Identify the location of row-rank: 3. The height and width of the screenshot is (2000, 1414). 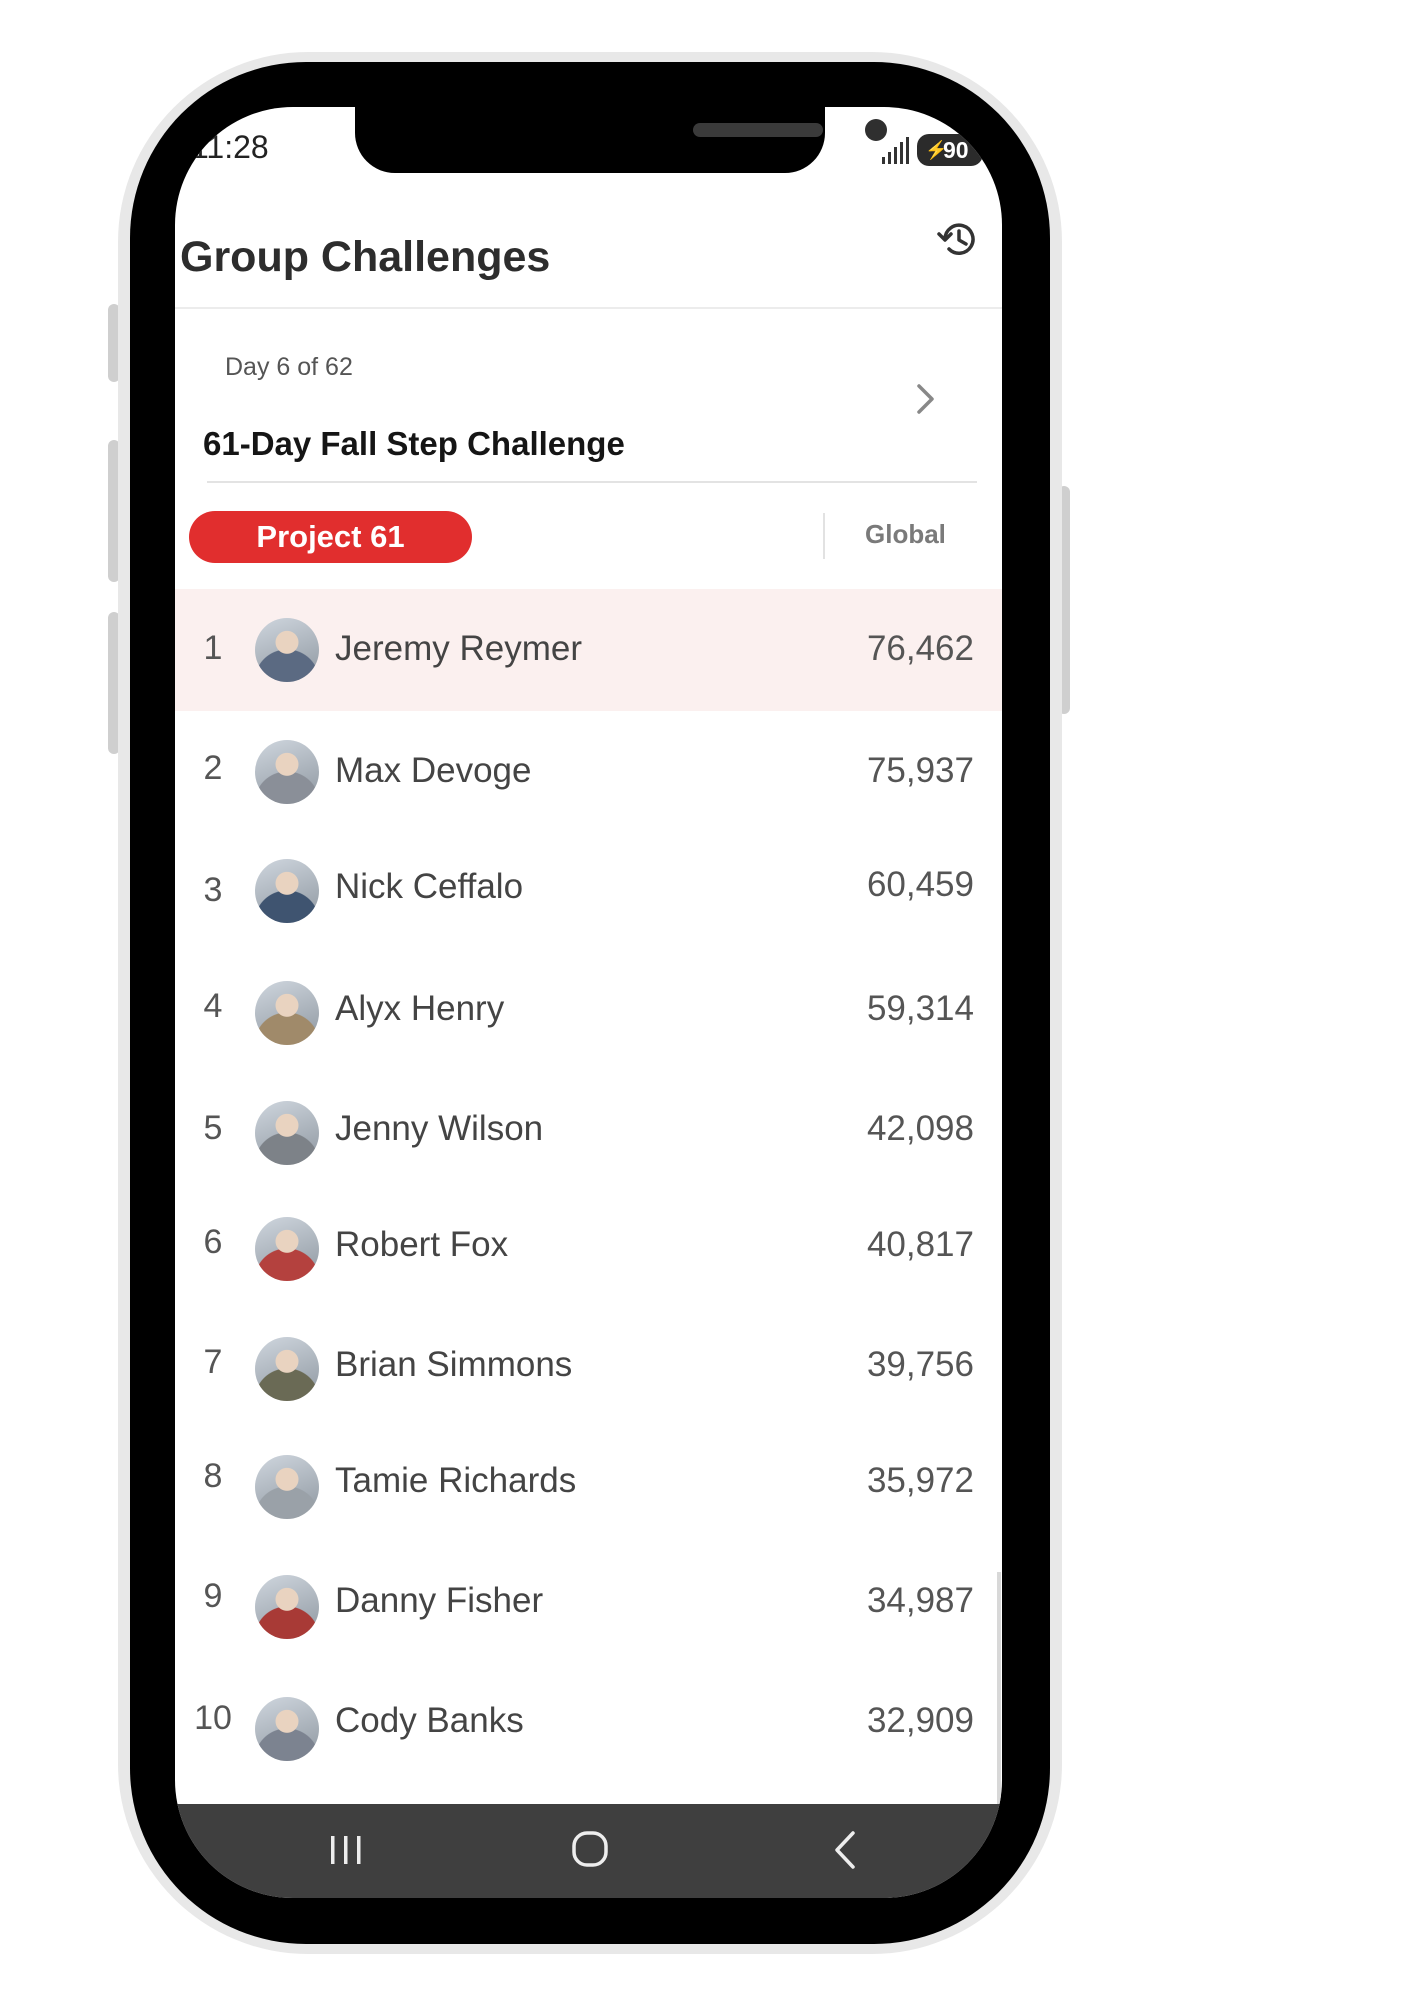
(213, 890).